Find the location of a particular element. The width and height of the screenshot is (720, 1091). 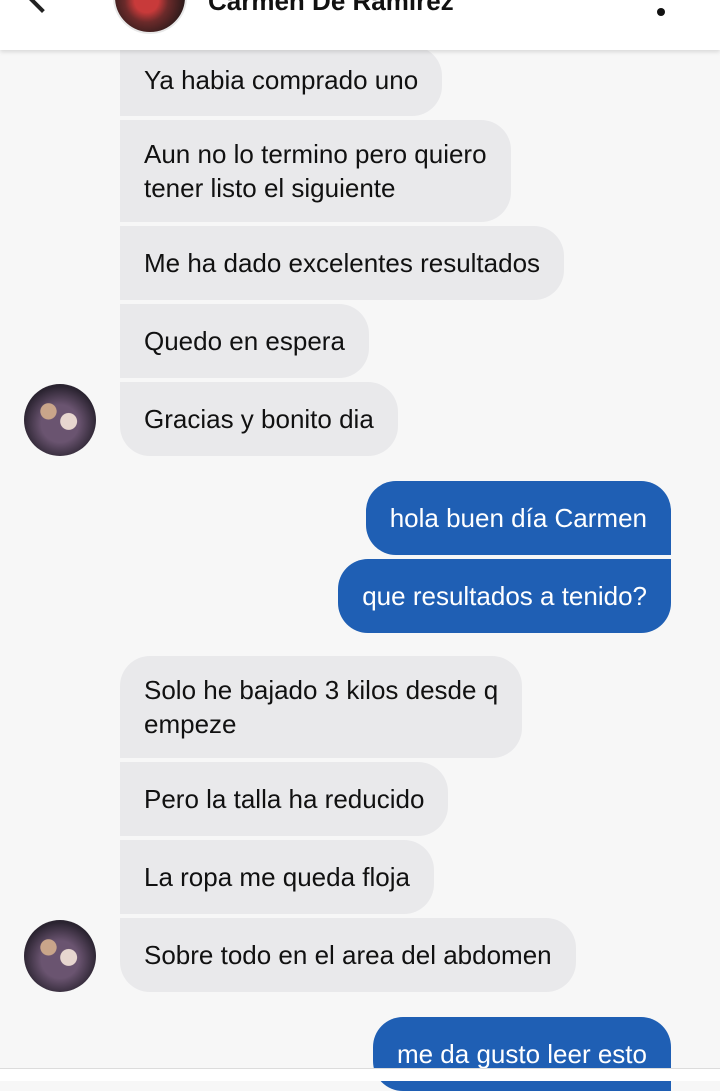

message-bubble-incoming: Pero la talla ha reducido is located at coordinates (284, 799).